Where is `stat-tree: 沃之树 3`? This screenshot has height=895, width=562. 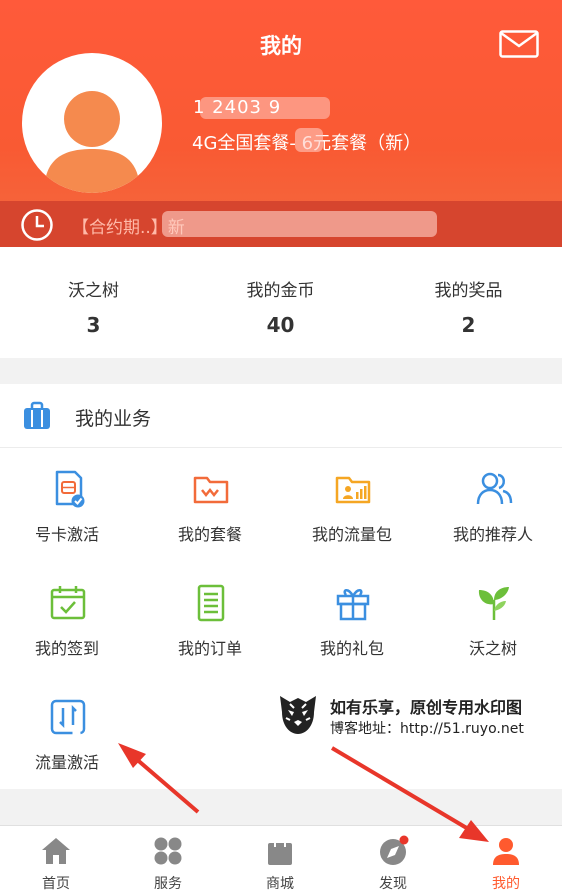
stat-tree: 沃之树 3 is located at coordinates (93, 292).